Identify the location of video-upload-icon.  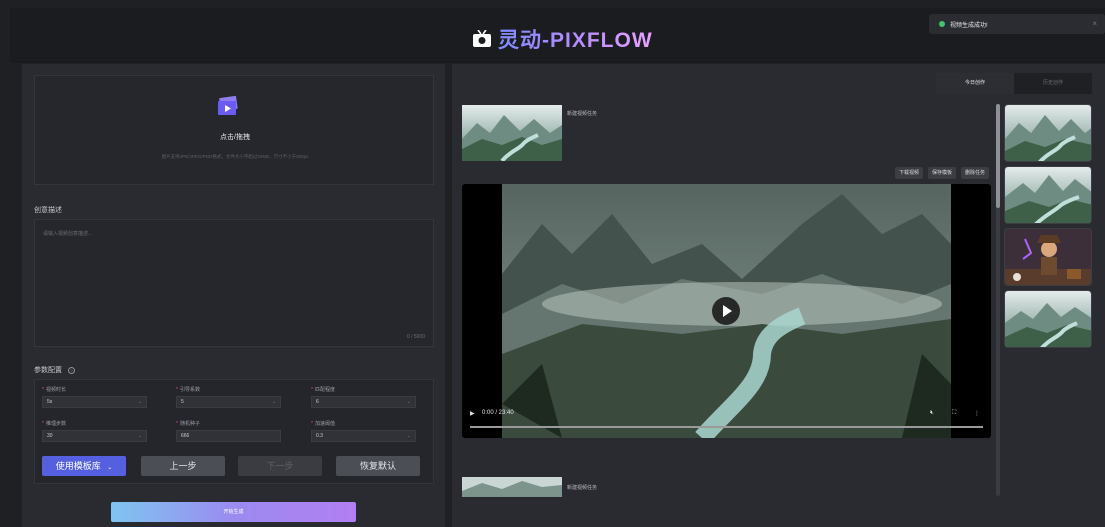
(228, 105).